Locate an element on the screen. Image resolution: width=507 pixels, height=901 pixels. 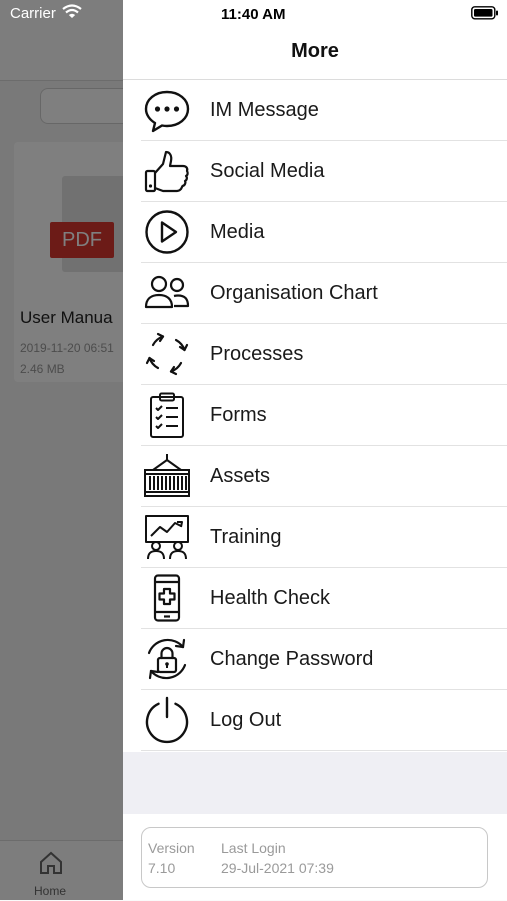
people-icon is located at coordinates (167, 292).